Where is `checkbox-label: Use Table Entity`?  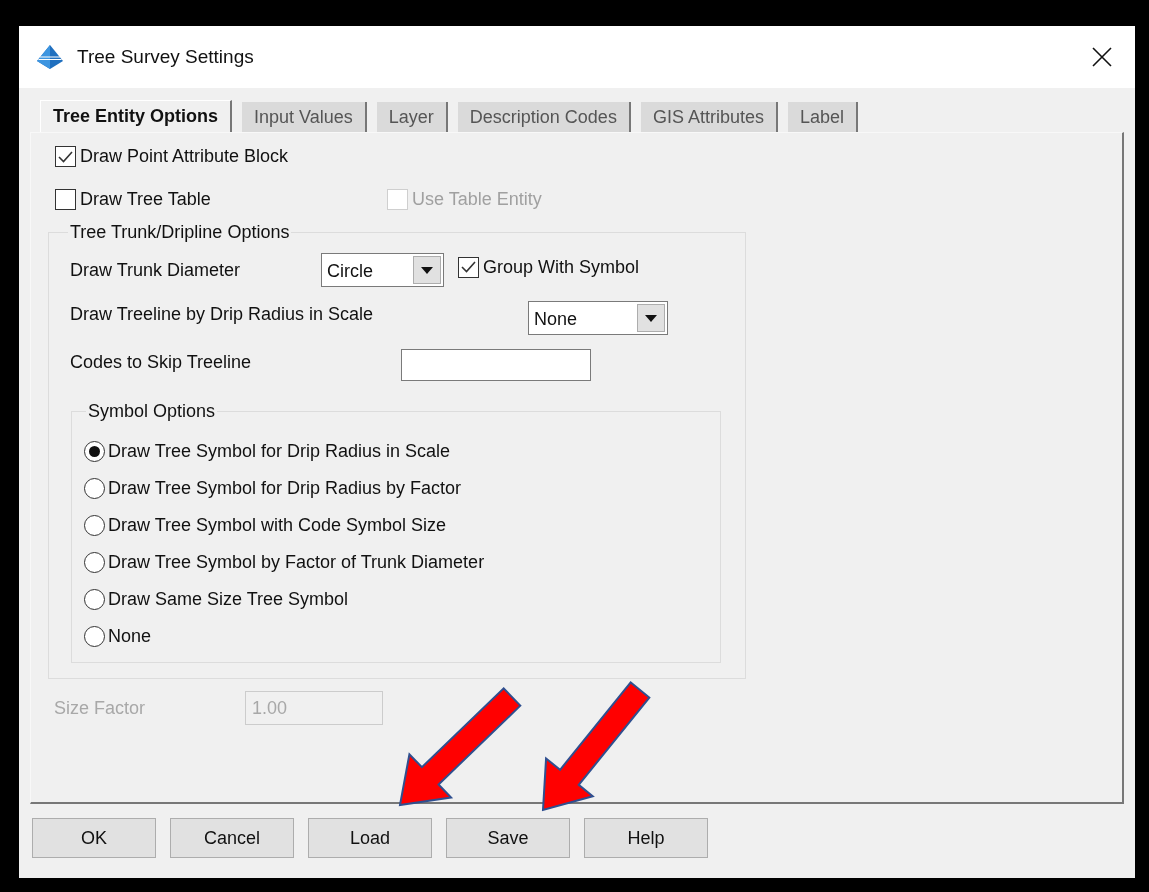
checkbox-label: Use Table Entity is located at coordinates (477, 199).